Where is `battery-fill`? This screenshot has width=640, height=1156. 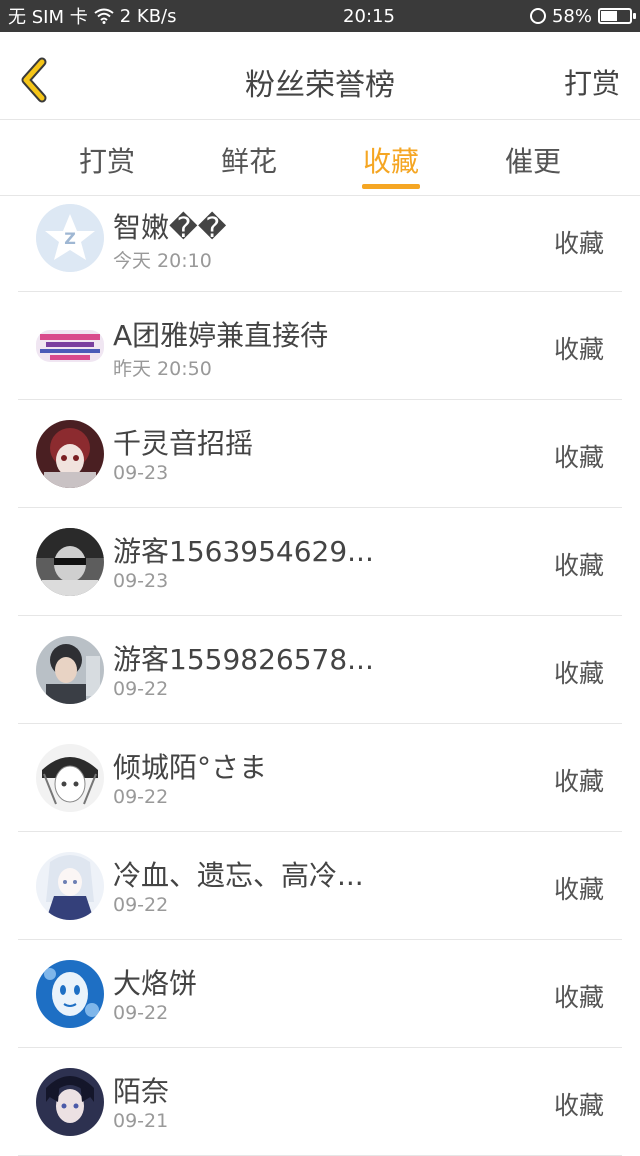 battery-fill is located at coordinates (609, 16).